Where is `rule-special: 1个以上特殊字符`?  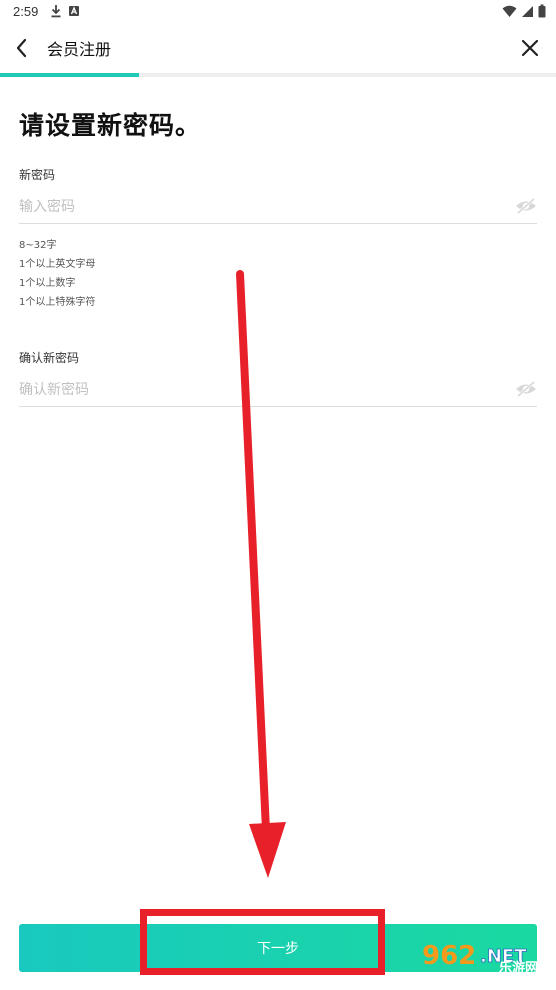
rule-special: 1个以上特殊字符 is located at coordinates (57, 302).